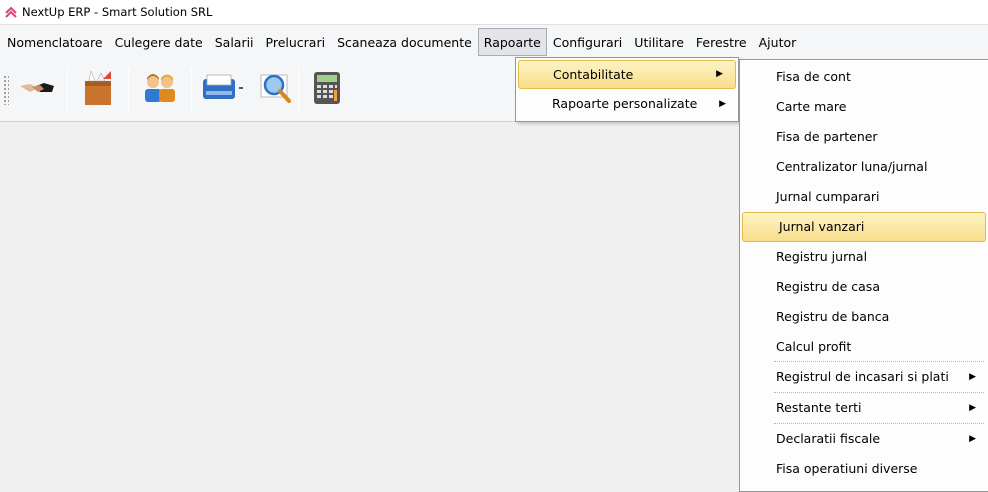  I want to click on menu-item-registru-de-casa: Registru de casa, so click(864, 287).